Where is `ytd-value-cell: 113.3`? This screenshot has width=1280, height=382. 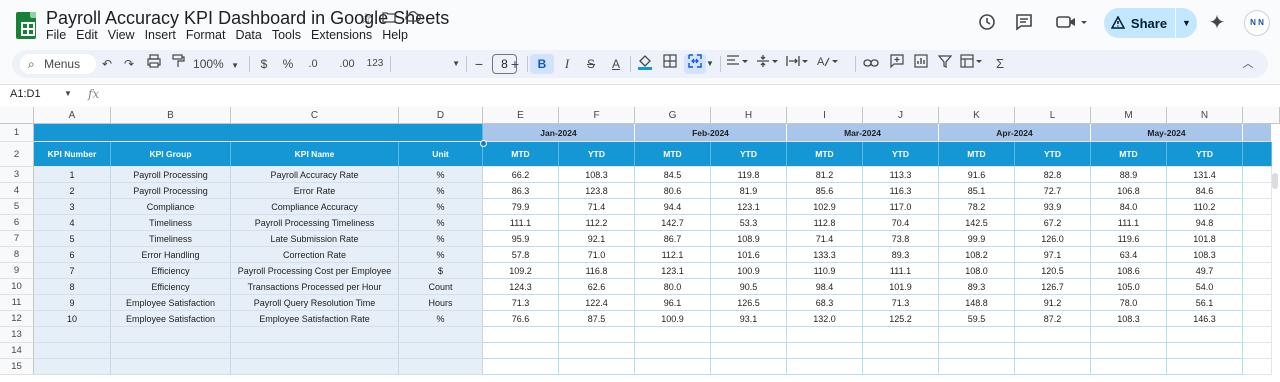
ytd-value-cell: 113.3 is located at coordinates (901, 175).